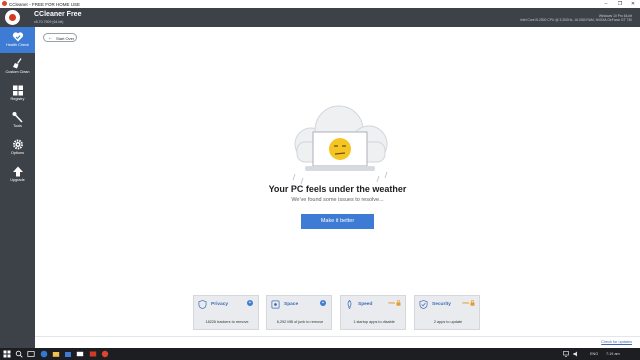 Image resolution: width=640 pixels, height=360 pixels. What do you see at coordinates (49, 22) in the screenshot?
I see `app-version: v5.70.7909 (64-bit)` at bounding box center [49, 22].